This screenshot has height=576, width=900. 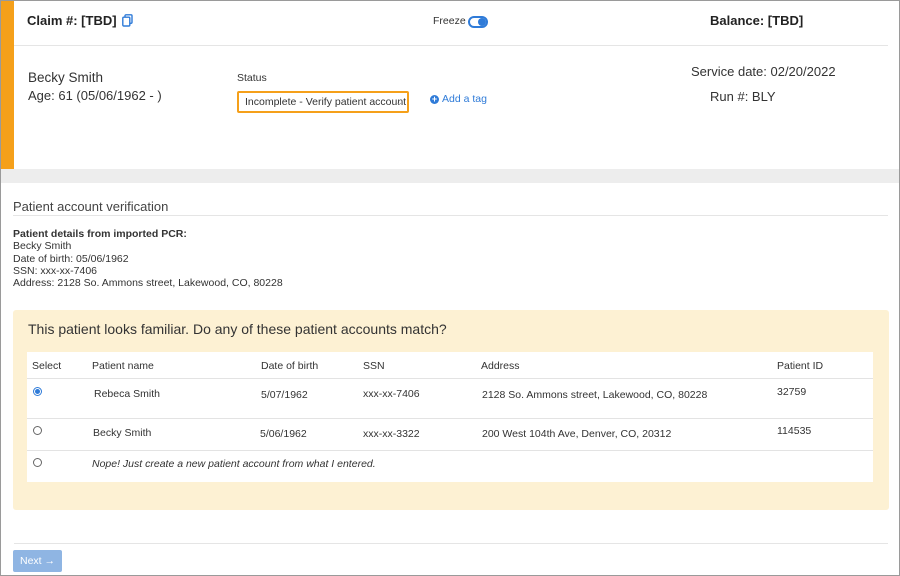 What do you see at coordinates (91, 206) in the screenshot?
I see `section-title: Patient account verification` at bounding box center [91, 206].